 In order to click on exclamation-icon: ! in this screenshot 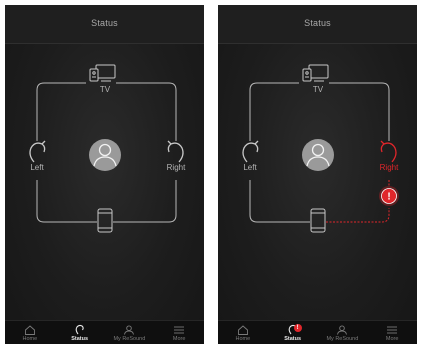, I will do `click(389, 196)`.